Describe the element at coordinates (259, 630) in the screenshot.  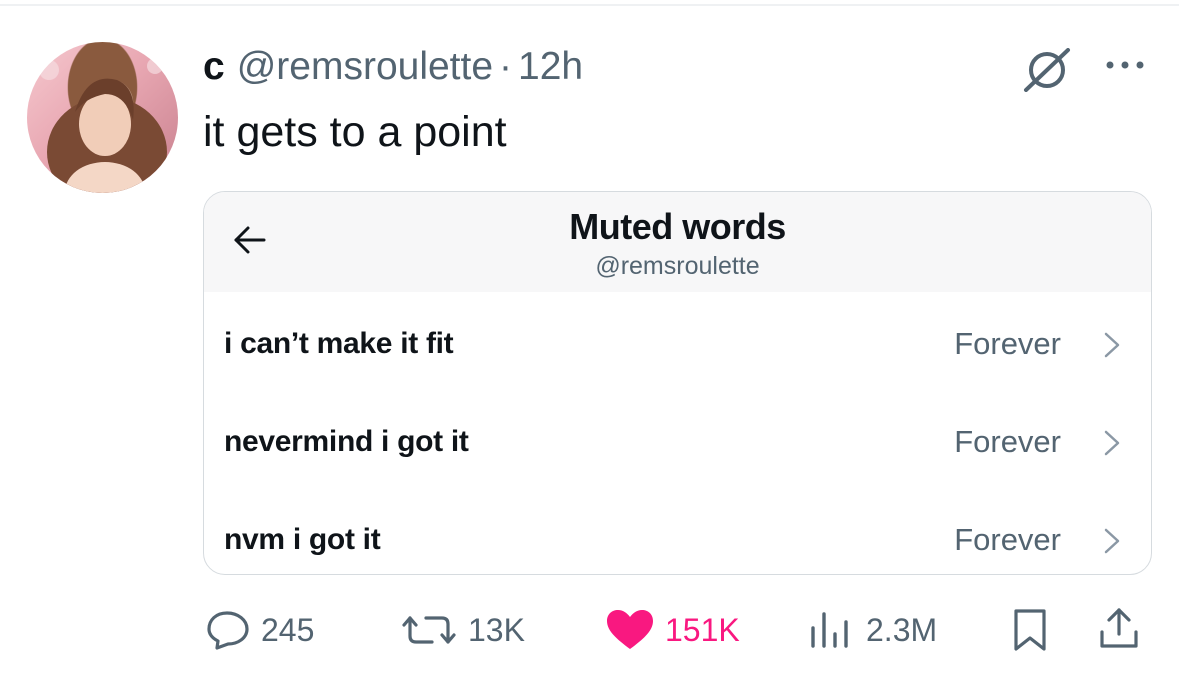
I see `reply-button: 245` at that location.